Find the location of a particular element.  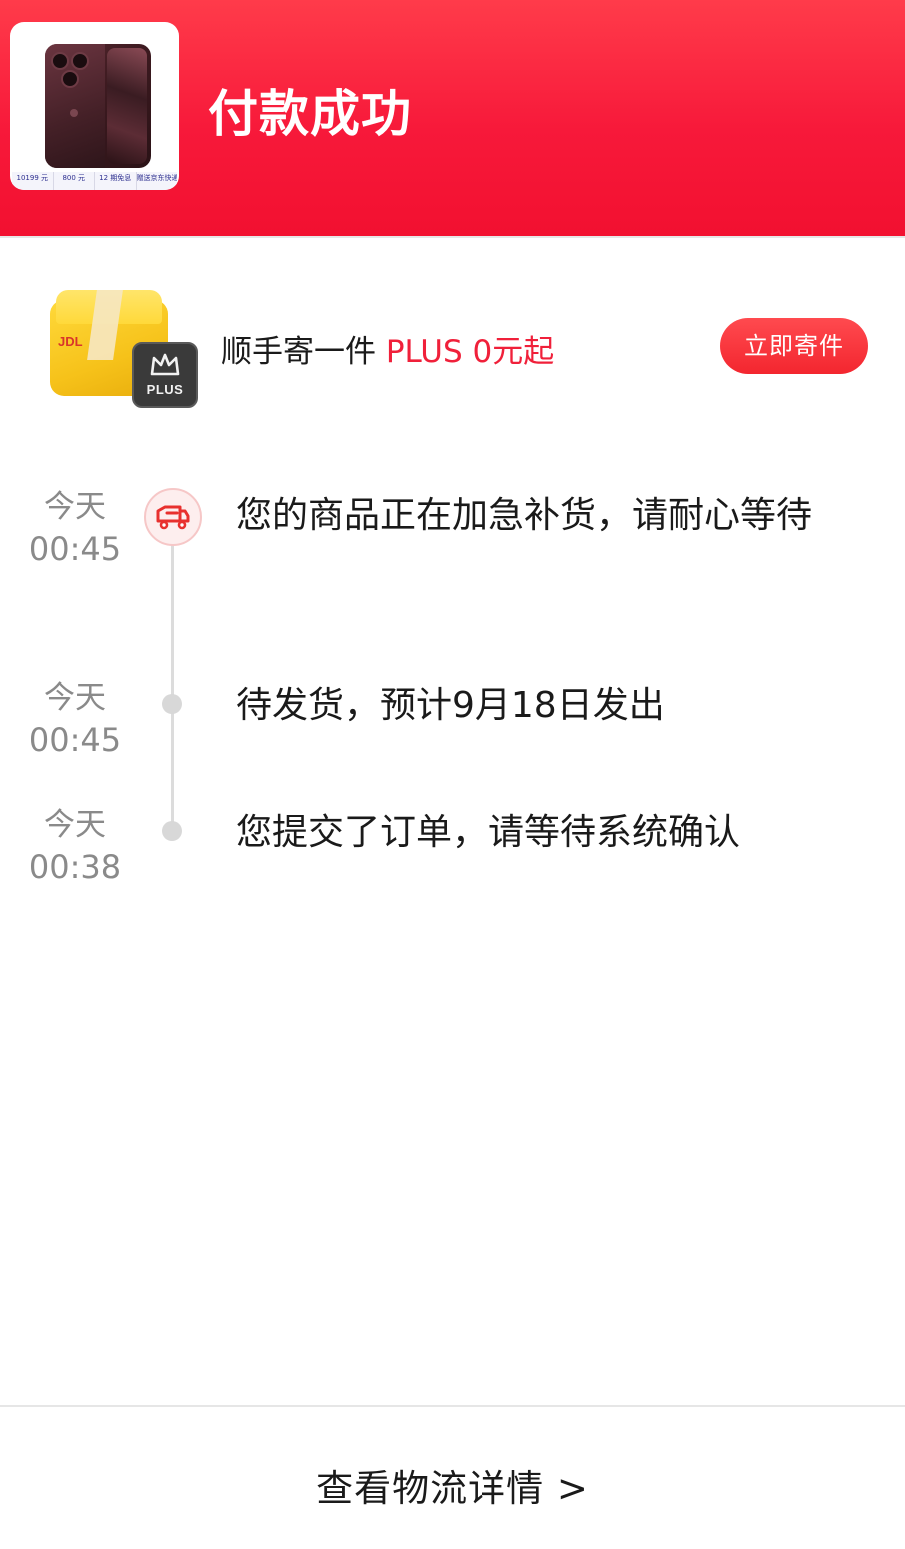

promo-text: 顺手寄一件 PLUS 0元起 is located at coordinates (387, 348).